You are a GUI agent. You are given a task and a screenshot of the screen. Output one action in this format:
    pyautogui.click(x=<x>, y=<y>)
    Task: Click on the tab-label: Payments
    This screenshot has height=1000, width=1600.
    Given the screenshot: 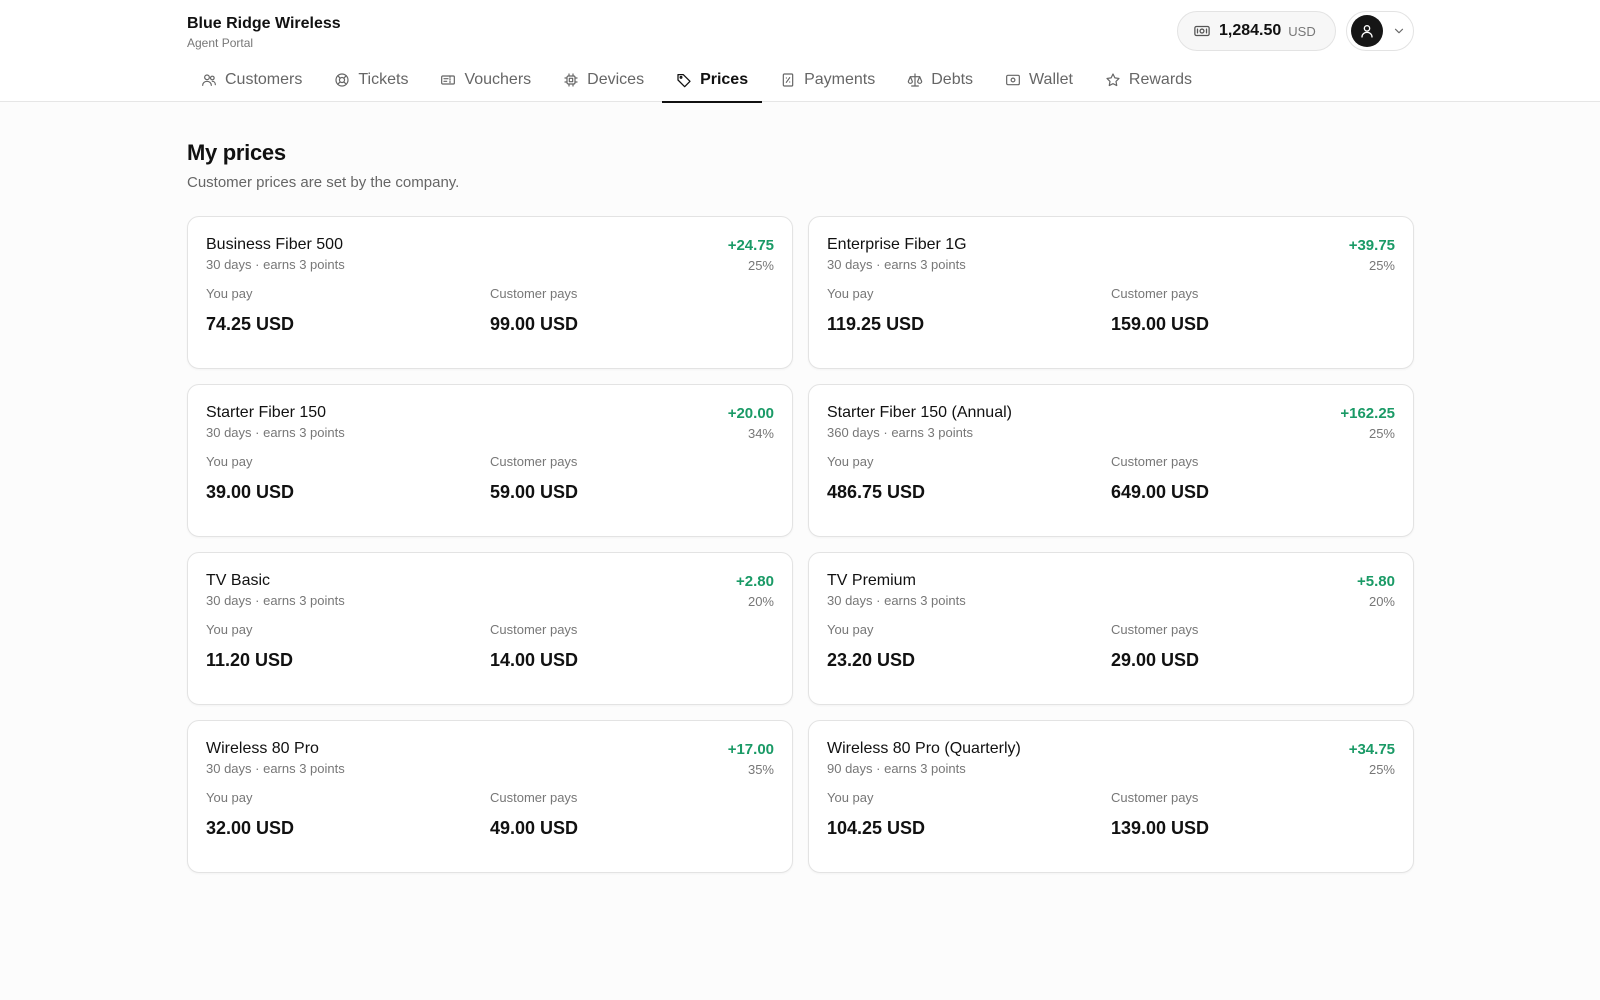 What is the action you would take?
    pyautogui.click(x=840, y=79)
    